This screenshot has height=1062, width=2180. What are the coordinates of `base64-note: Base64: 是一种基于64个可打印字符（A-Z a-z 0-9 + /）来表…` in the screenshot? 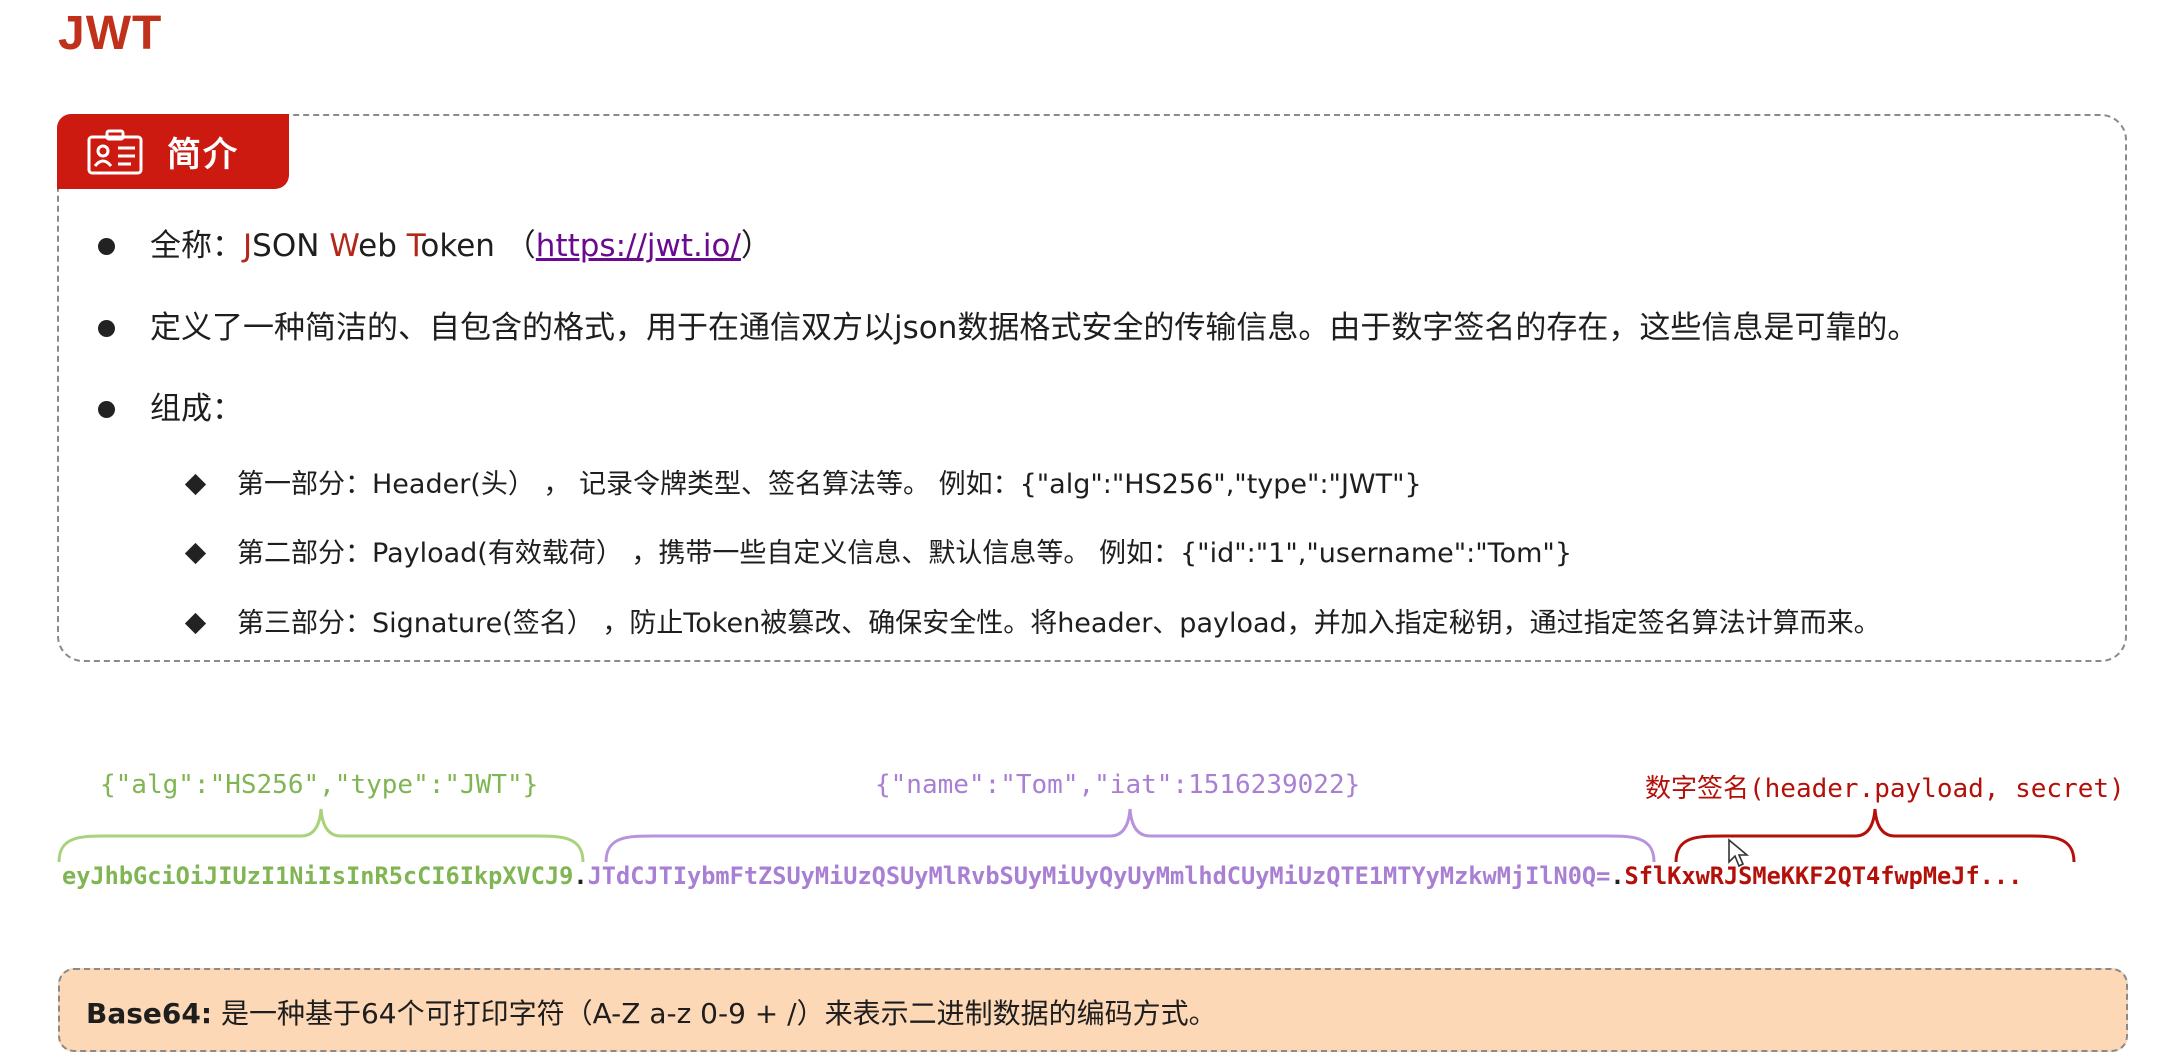 It's located at (1093, 1010).